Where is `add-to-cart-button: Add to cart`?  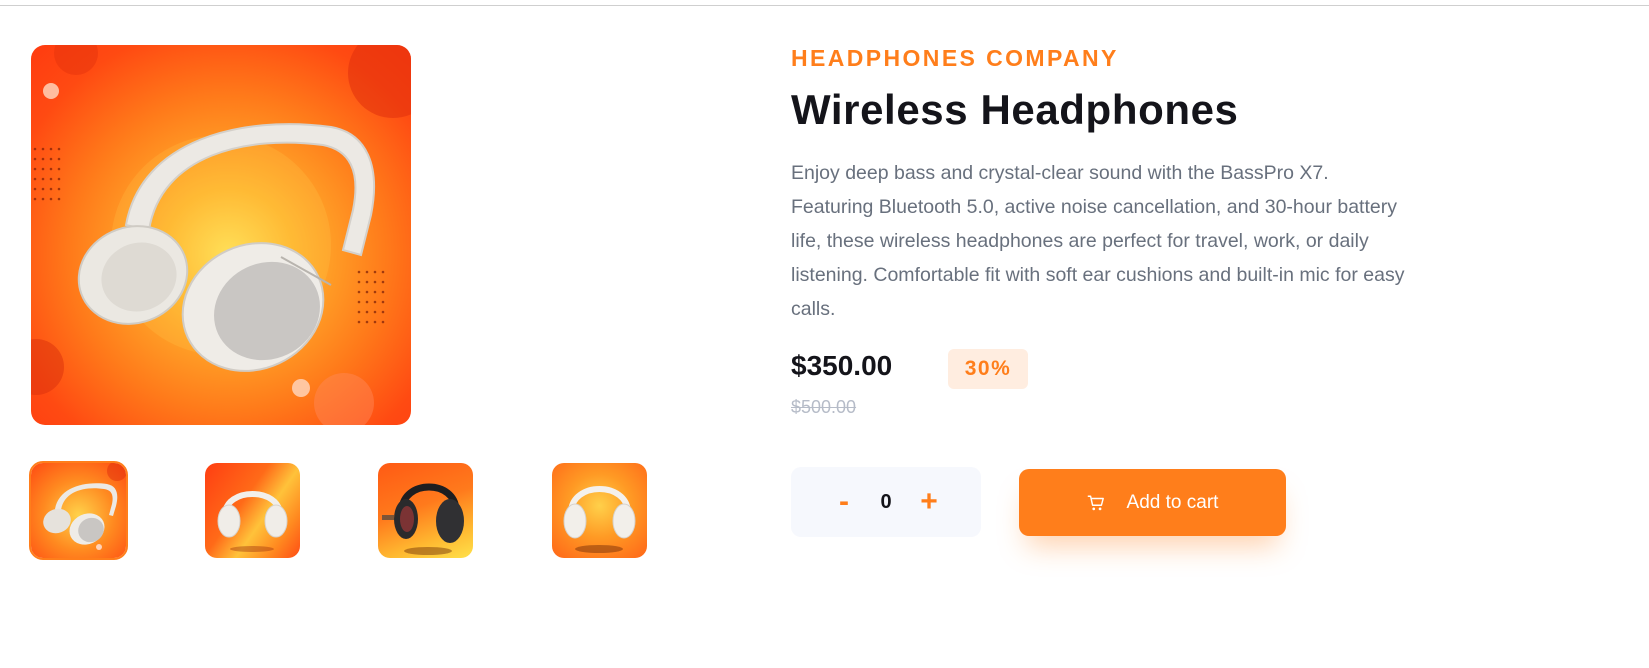 add-to-cart-button: Add to cart is located at coordinates (1152, 502).